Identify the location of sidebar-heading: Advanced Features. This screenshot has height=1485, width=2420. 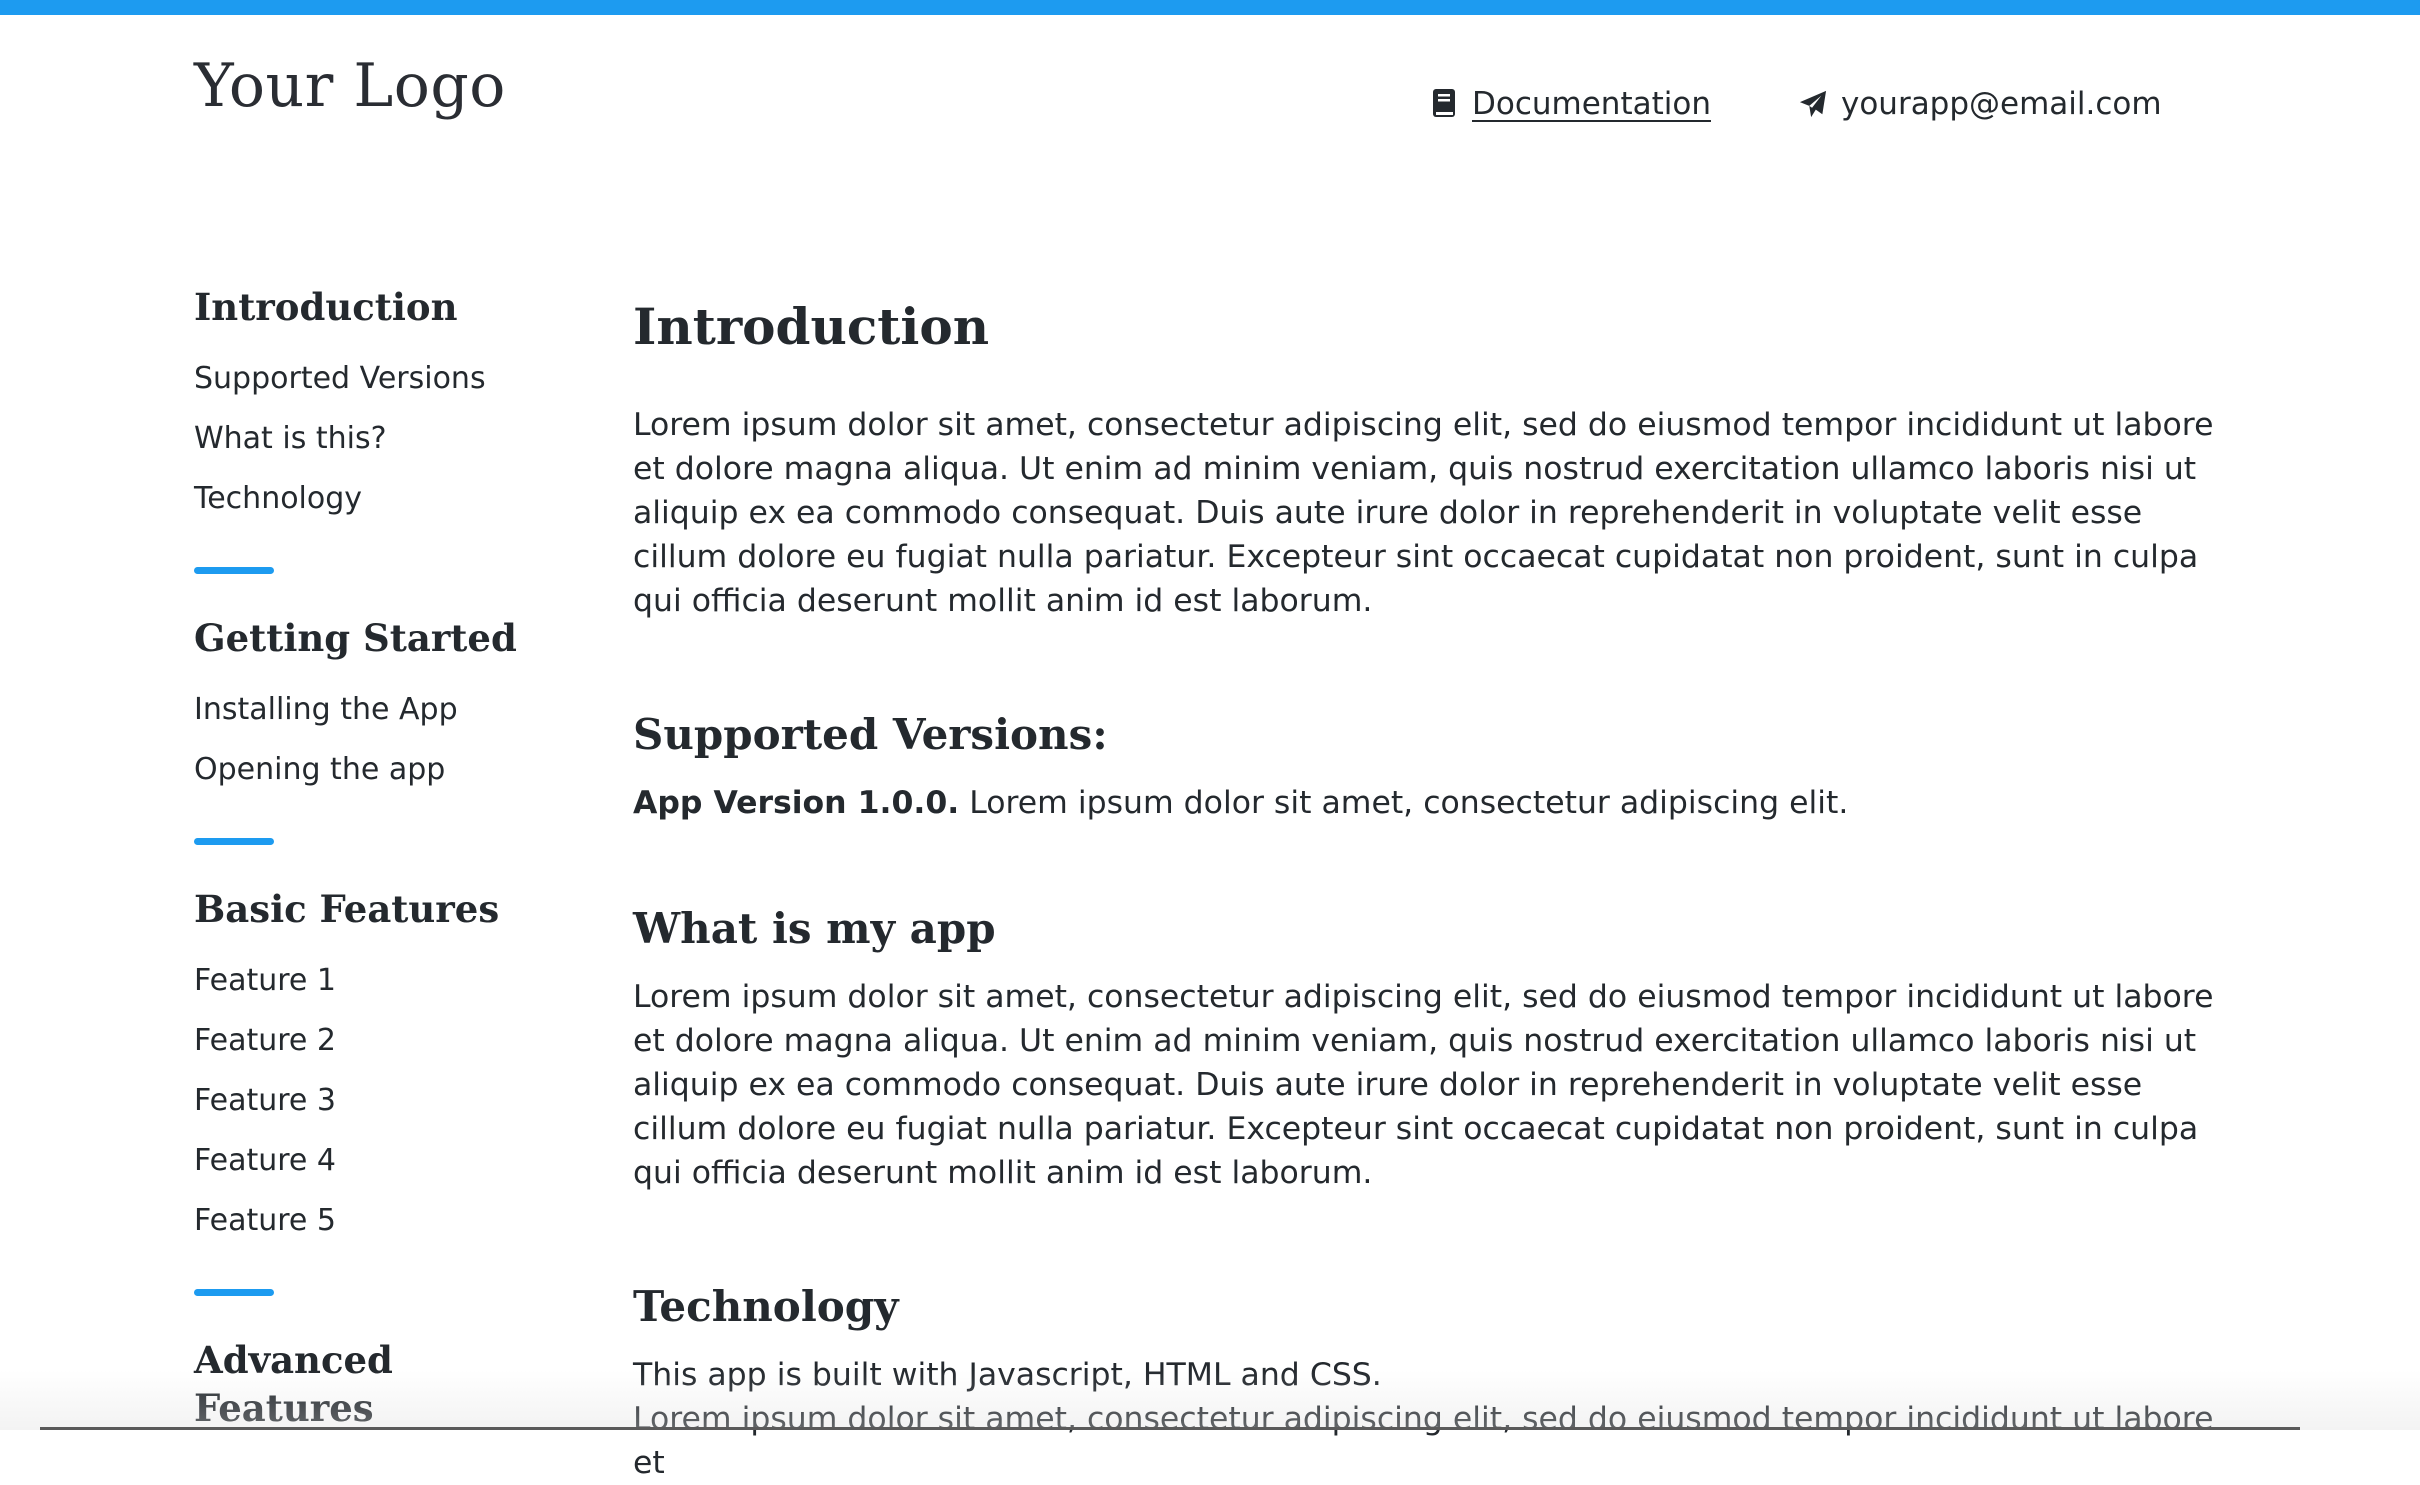
(384, 1384).